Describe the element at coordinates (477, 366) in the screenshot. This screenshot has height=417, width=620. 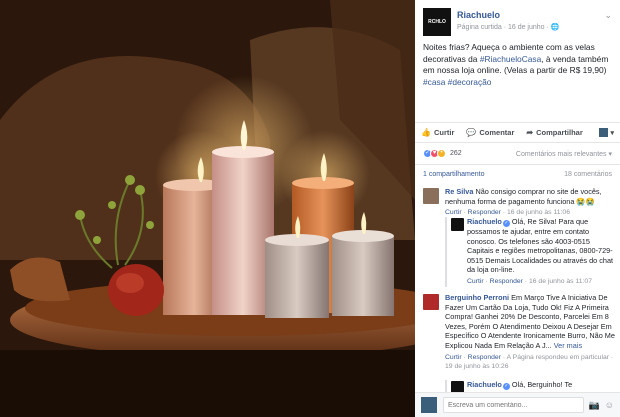
I see `comment-time: 19 de junho às 10:26` at that location.